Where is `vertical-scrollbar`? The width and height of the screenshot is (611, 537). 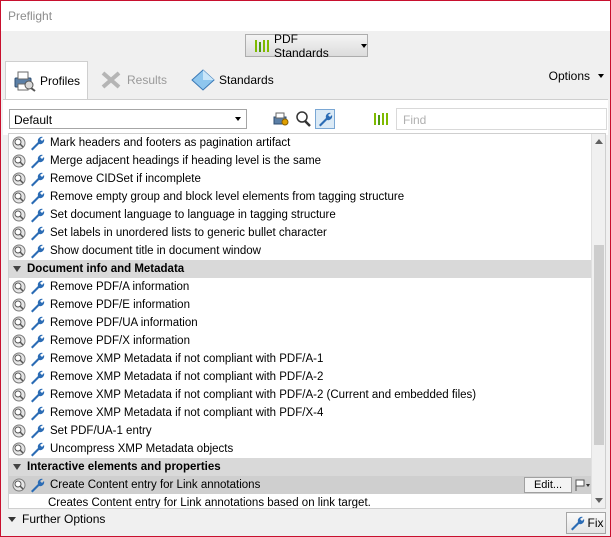
vertical-scrollbar is located at coordinates (598, 321).